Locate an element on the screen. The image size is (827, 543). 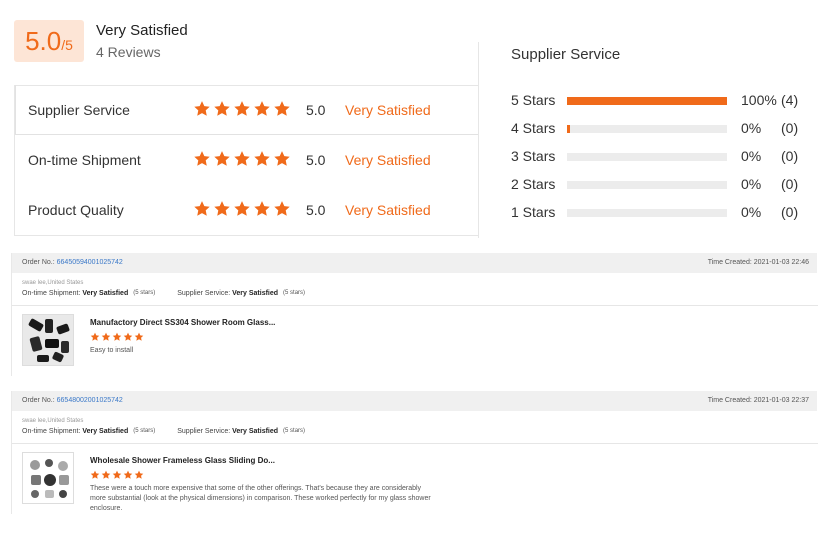
distribution-label: 4 Stars is located at coordinates (533, 128).